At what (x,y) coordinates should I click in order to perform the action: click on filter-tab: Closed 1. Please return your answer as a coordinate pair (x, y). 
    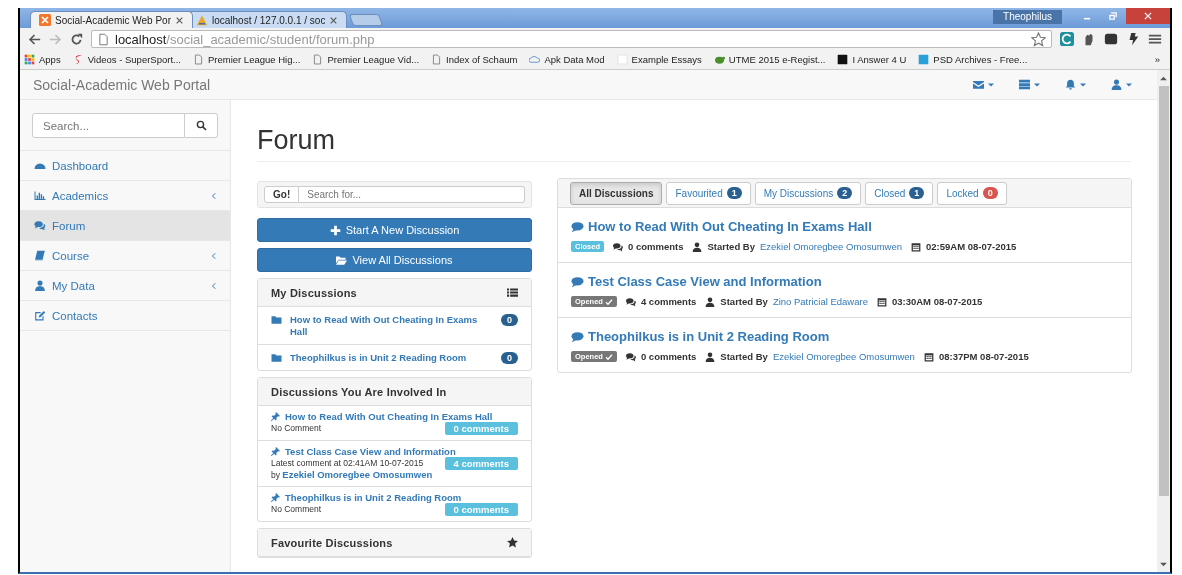
    Looking at the image, I should click on (899, 193).